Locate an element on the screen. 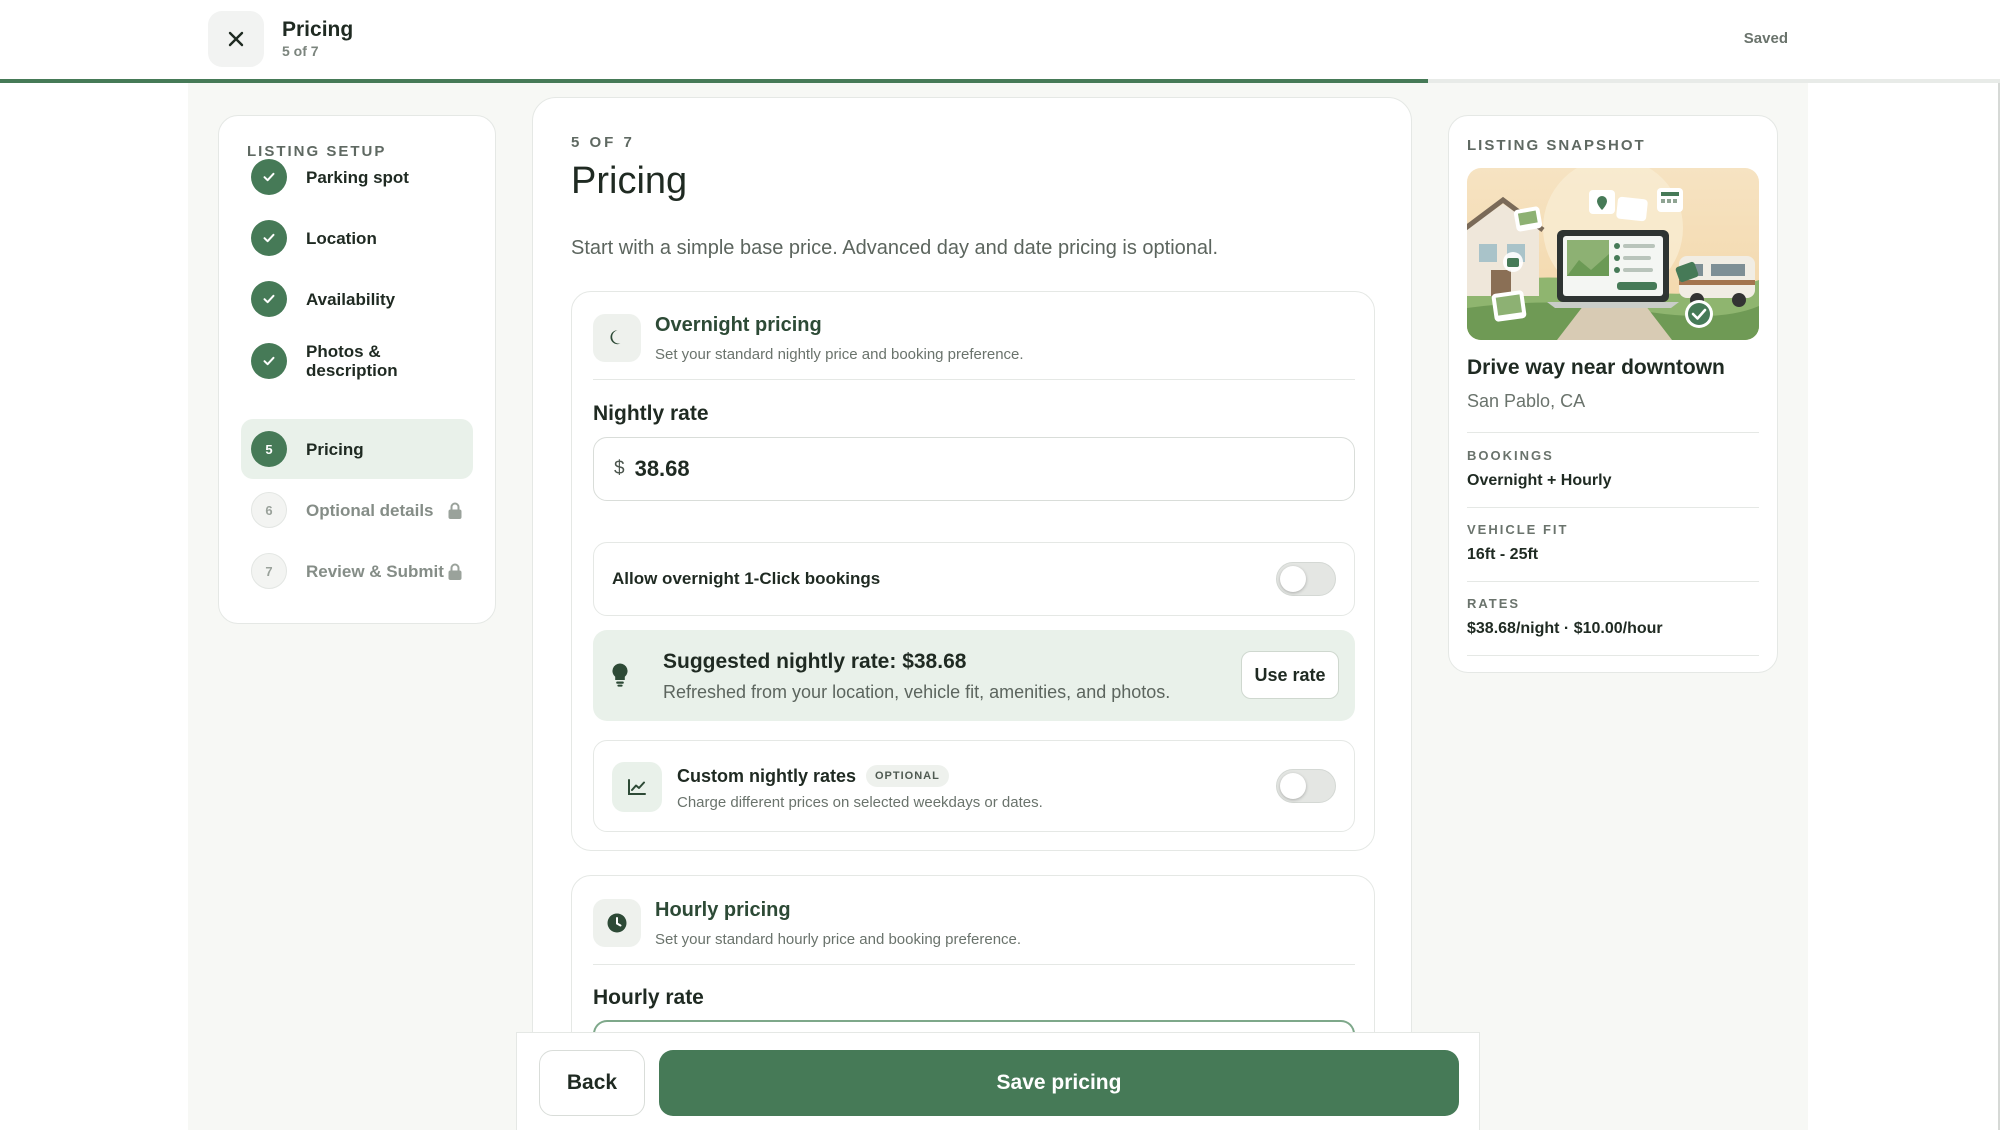 Image resolution: width=2000 pixels, height=1130 pixels. sidebar-step-review-submit: 7 Review & Submit is located at coordinates (357, 571).